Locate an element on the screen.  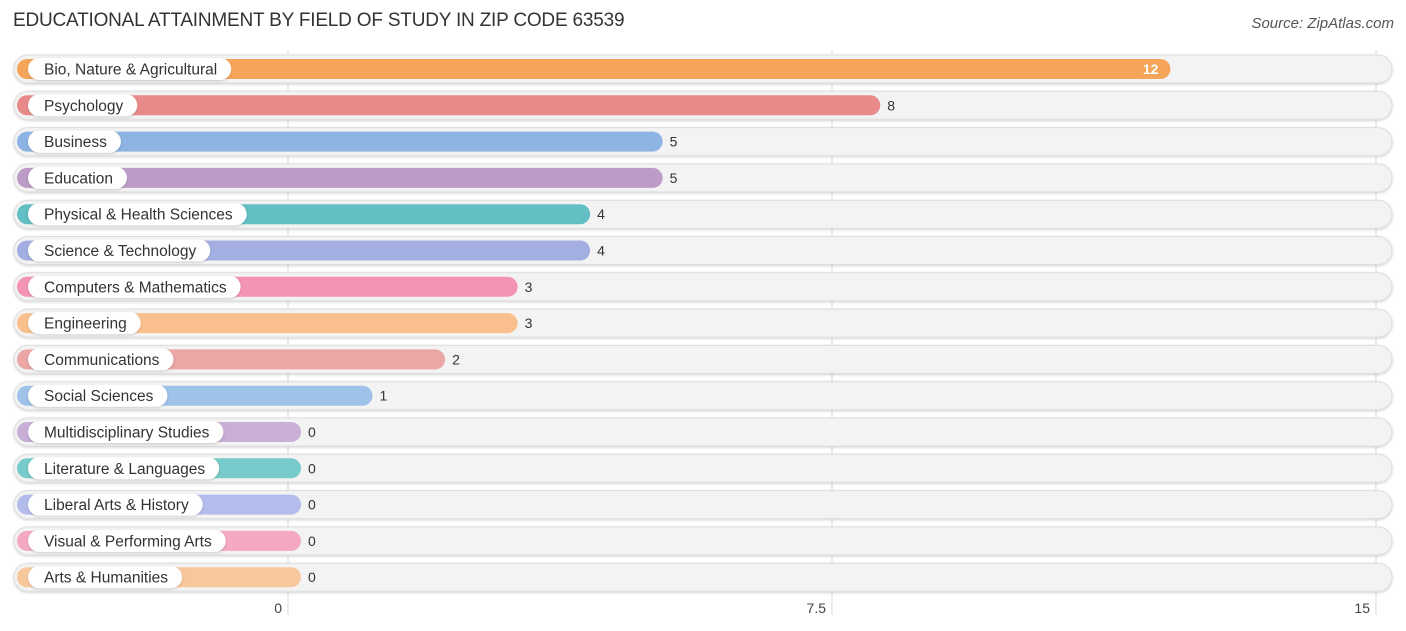
bar-row: Physical & Health Sciences 4 is located at coordinates (703, 214).